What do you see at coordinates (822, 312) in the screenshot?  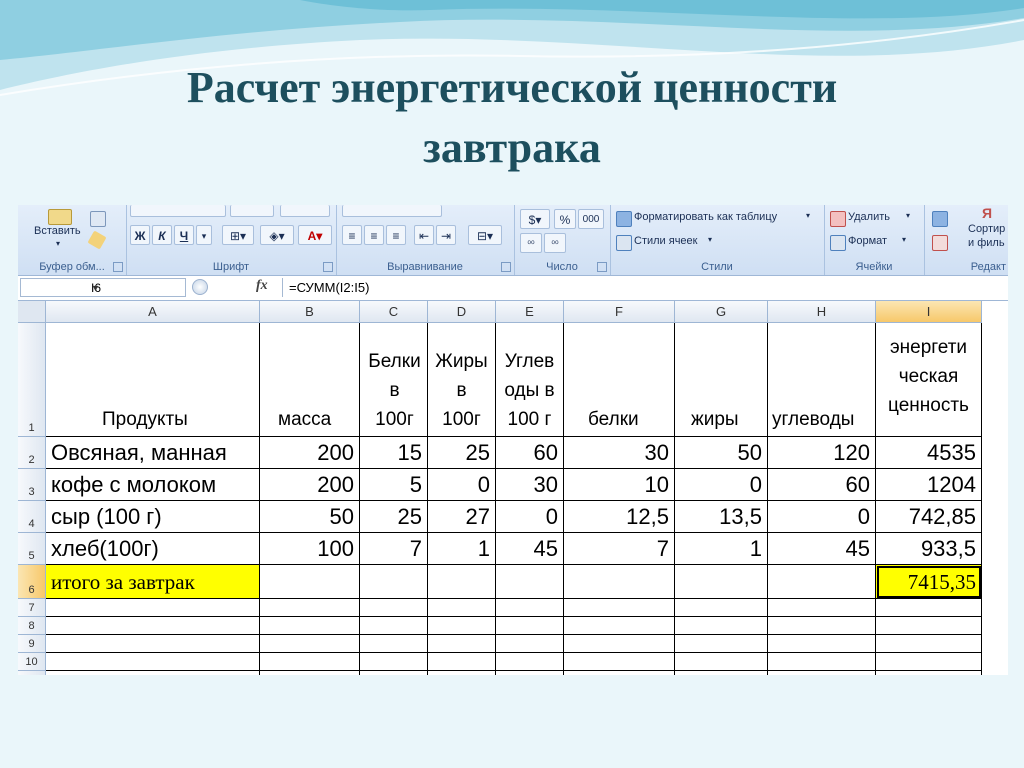 I see `column-header-h: H` at bounding box center [822, 312].